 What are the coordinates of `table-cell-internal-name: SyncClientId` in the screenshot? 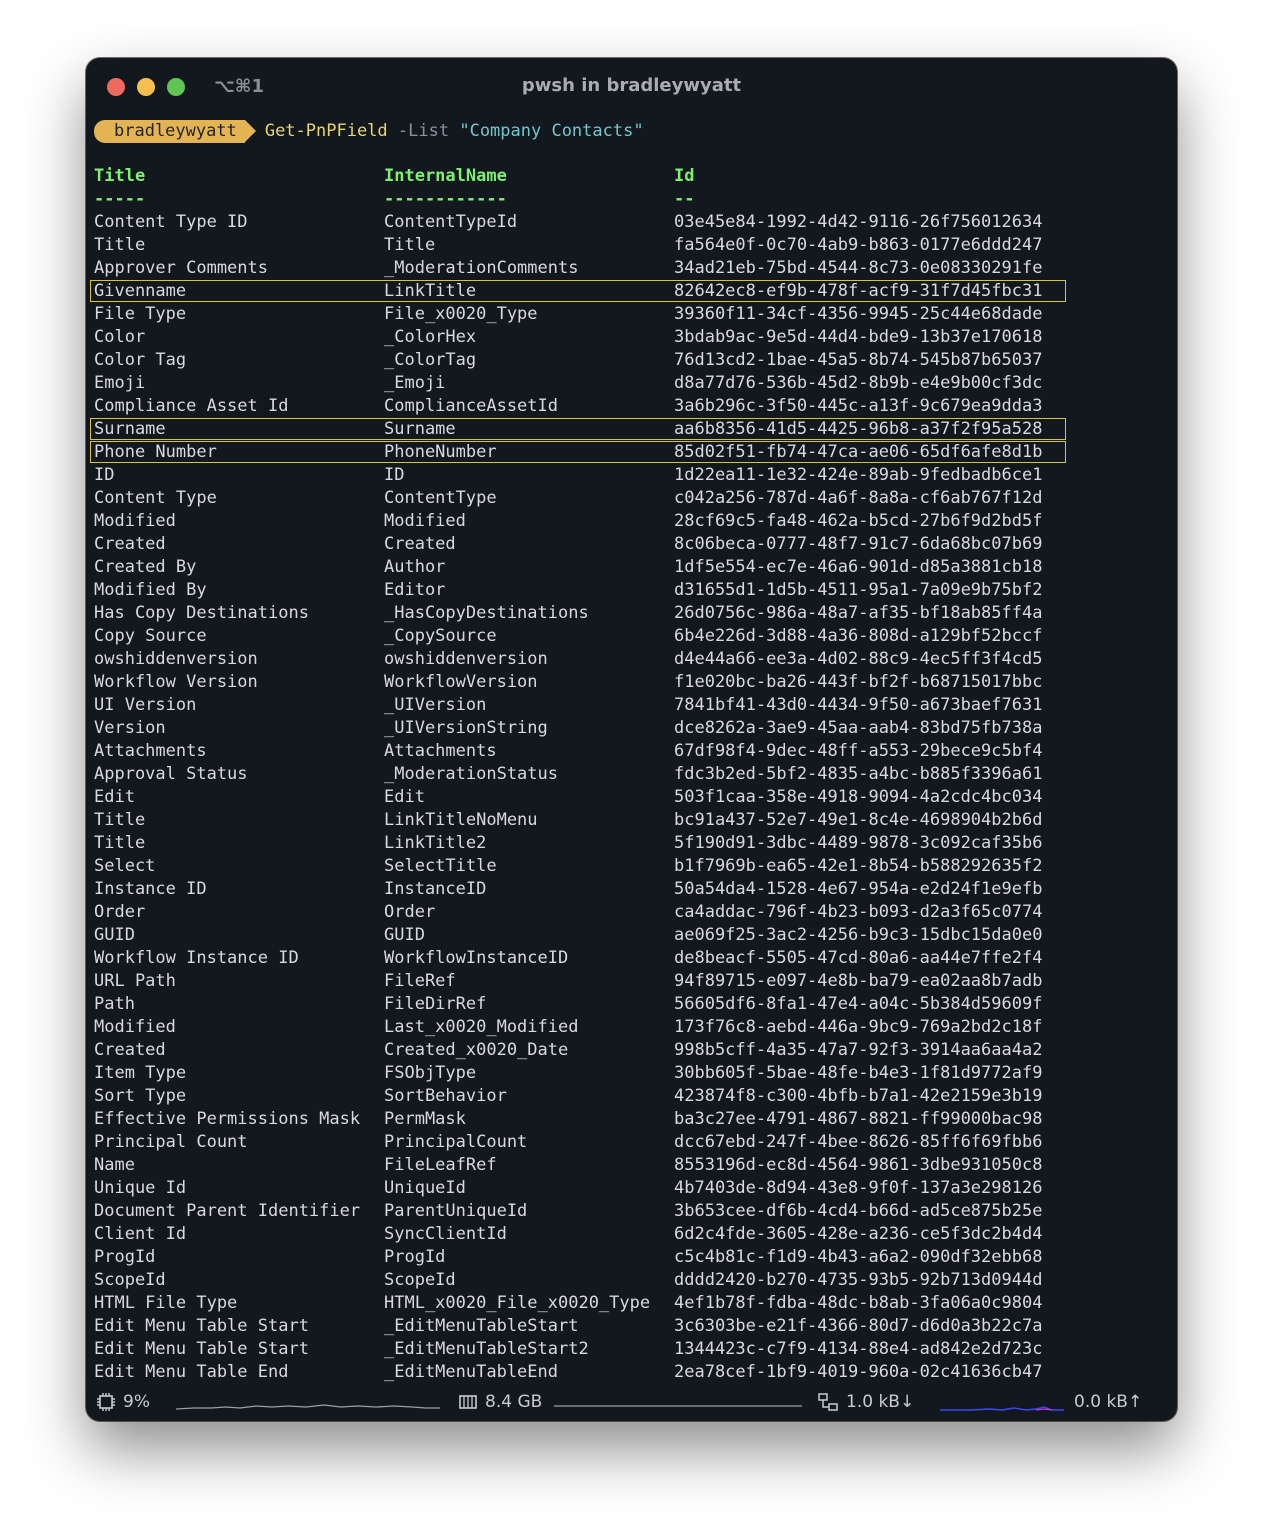 It's located at (445, 1234).